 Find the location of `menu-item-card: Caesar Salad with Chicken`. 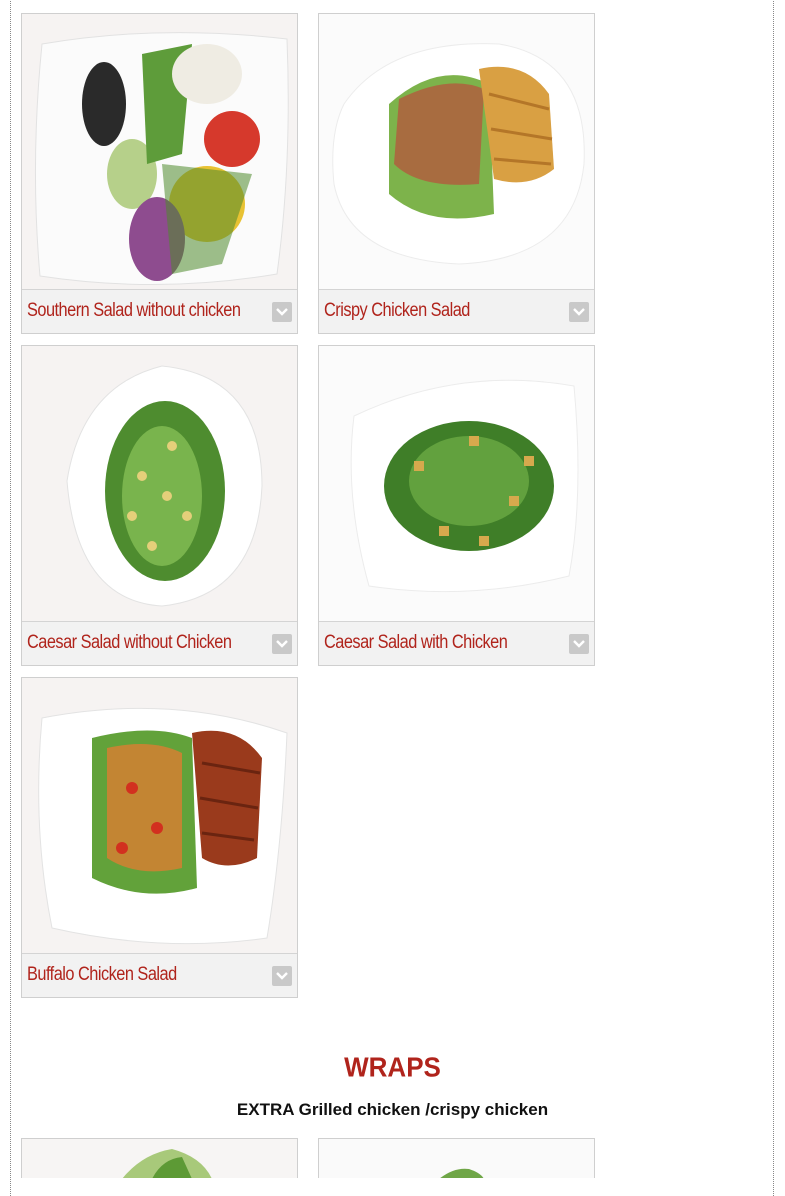

menu-item-card: Caesar Salad with Chicken is located at coordinates (456, 505).